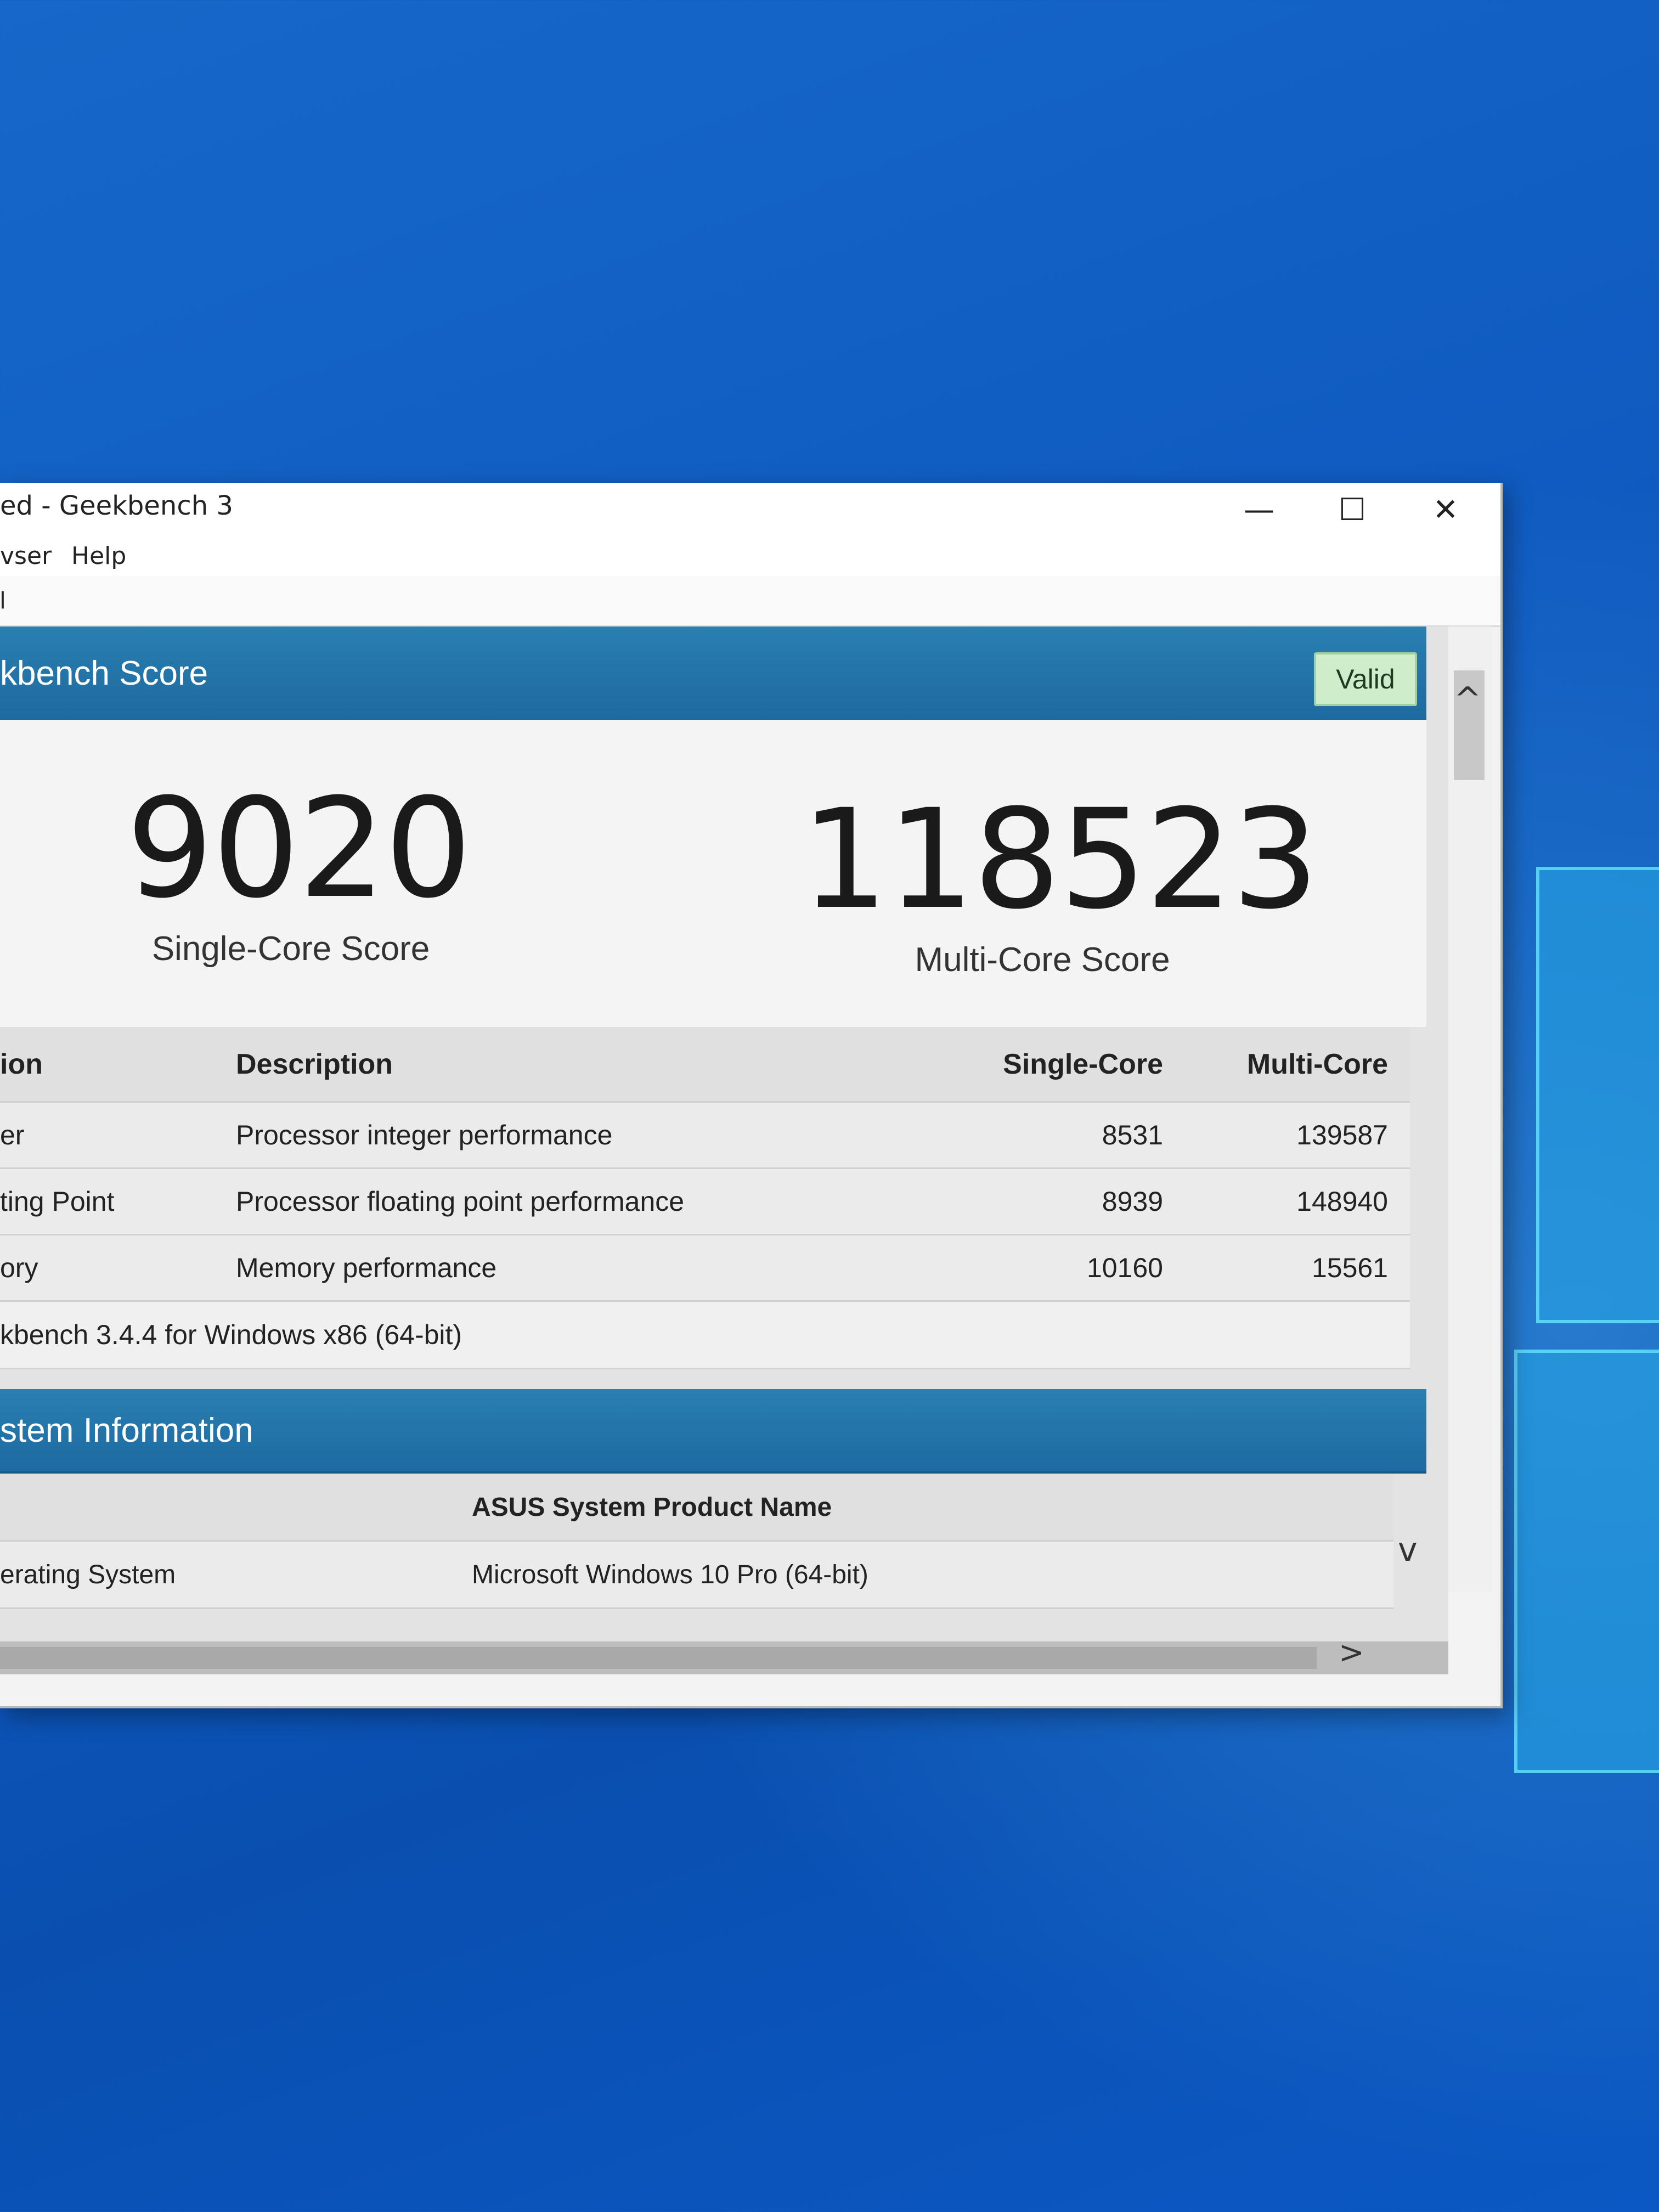 This screenshot has width=1659, height=2212. What do you see at coordinates (299, 849) in the screenshot?
I see `single-core-score-value: 9020` at bounding box center [299, 849].